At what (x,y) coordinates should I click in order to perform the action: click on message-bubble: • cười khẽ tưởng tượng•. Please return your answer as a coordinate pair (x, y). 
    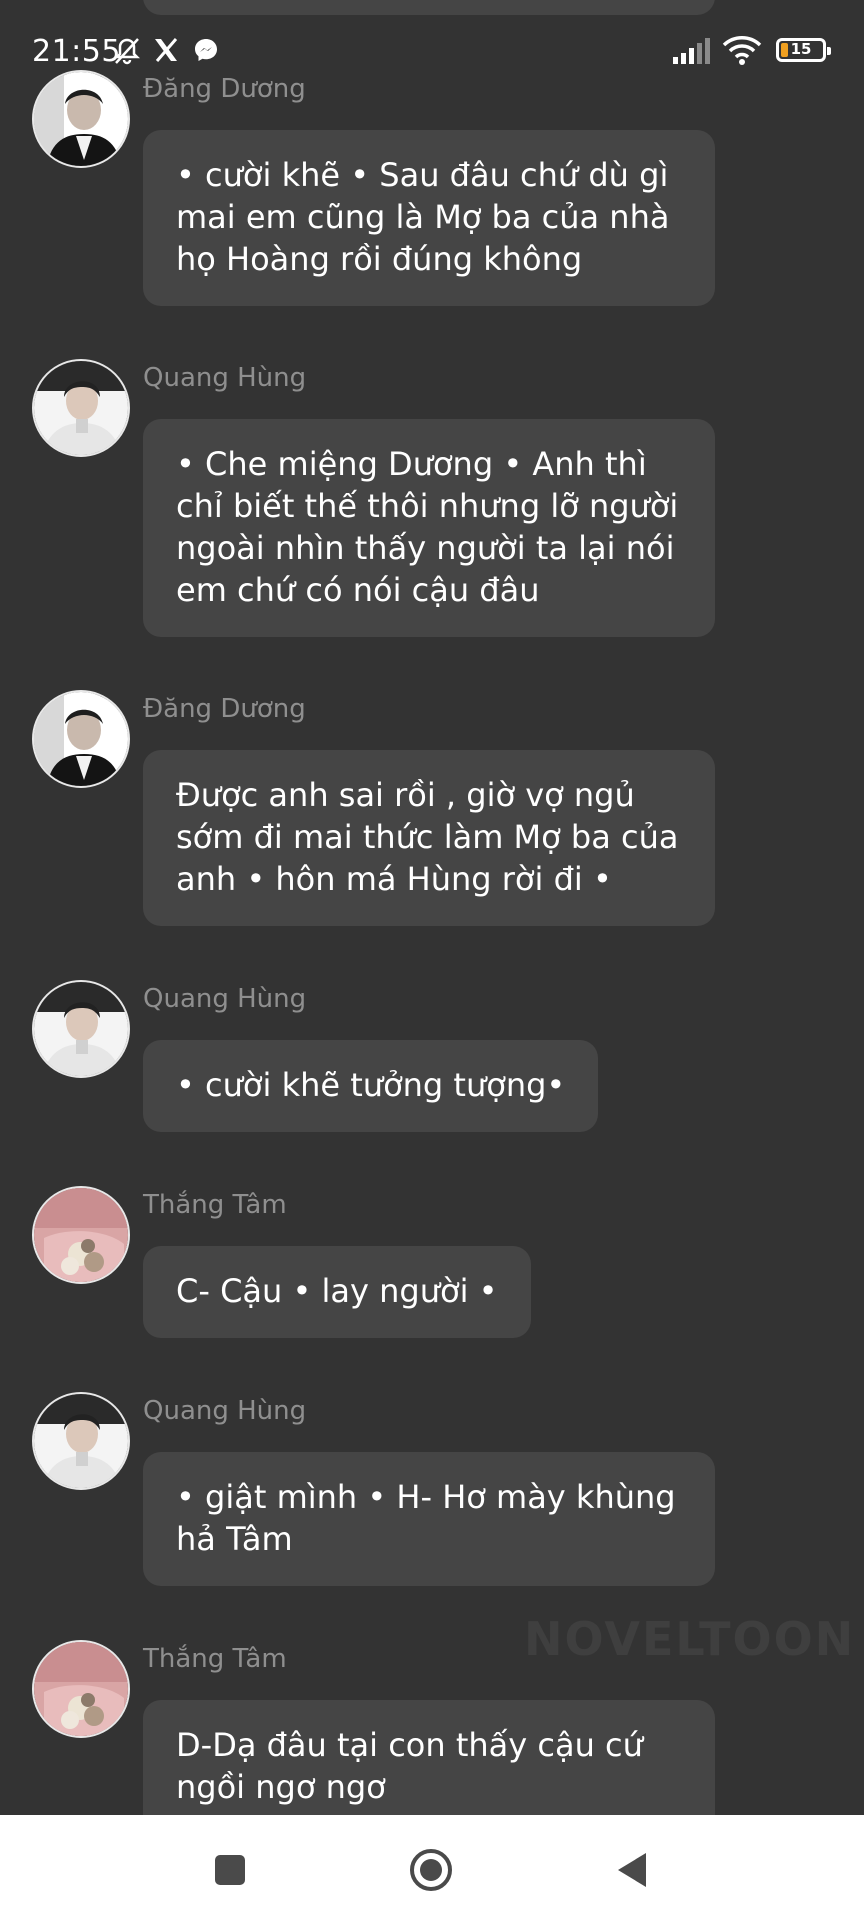
    Looking at the image, I should click on (371, 1086).